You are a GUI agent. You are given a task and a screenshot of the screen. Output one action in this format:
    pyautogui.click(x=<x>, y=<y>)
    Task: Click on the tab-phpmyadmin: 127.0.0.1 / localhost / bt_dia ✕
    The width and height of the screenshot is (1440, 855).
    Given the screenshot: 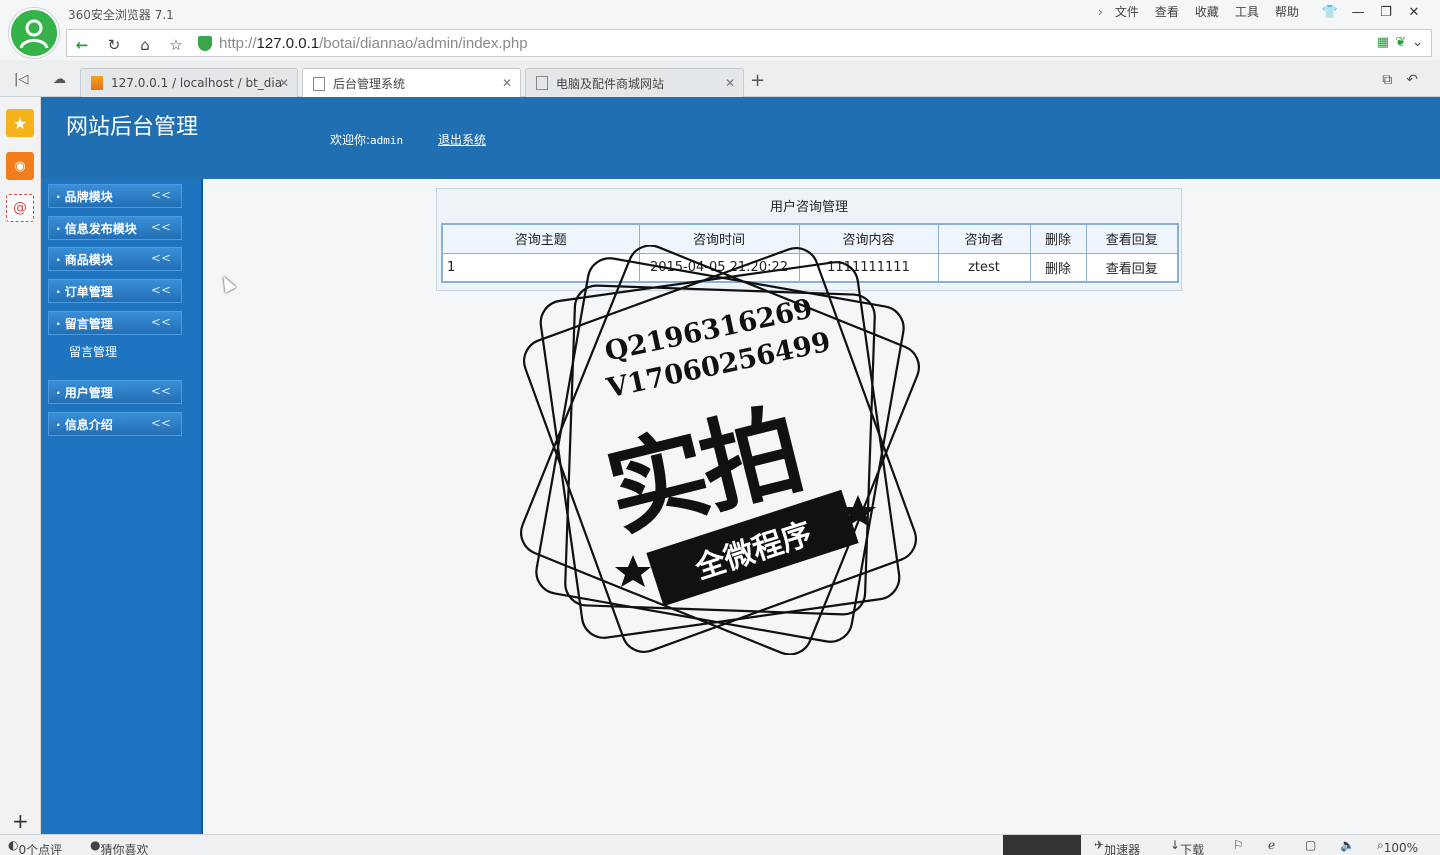 What is the action you would take?
    pyautogui.click(x=189, y=82)
    